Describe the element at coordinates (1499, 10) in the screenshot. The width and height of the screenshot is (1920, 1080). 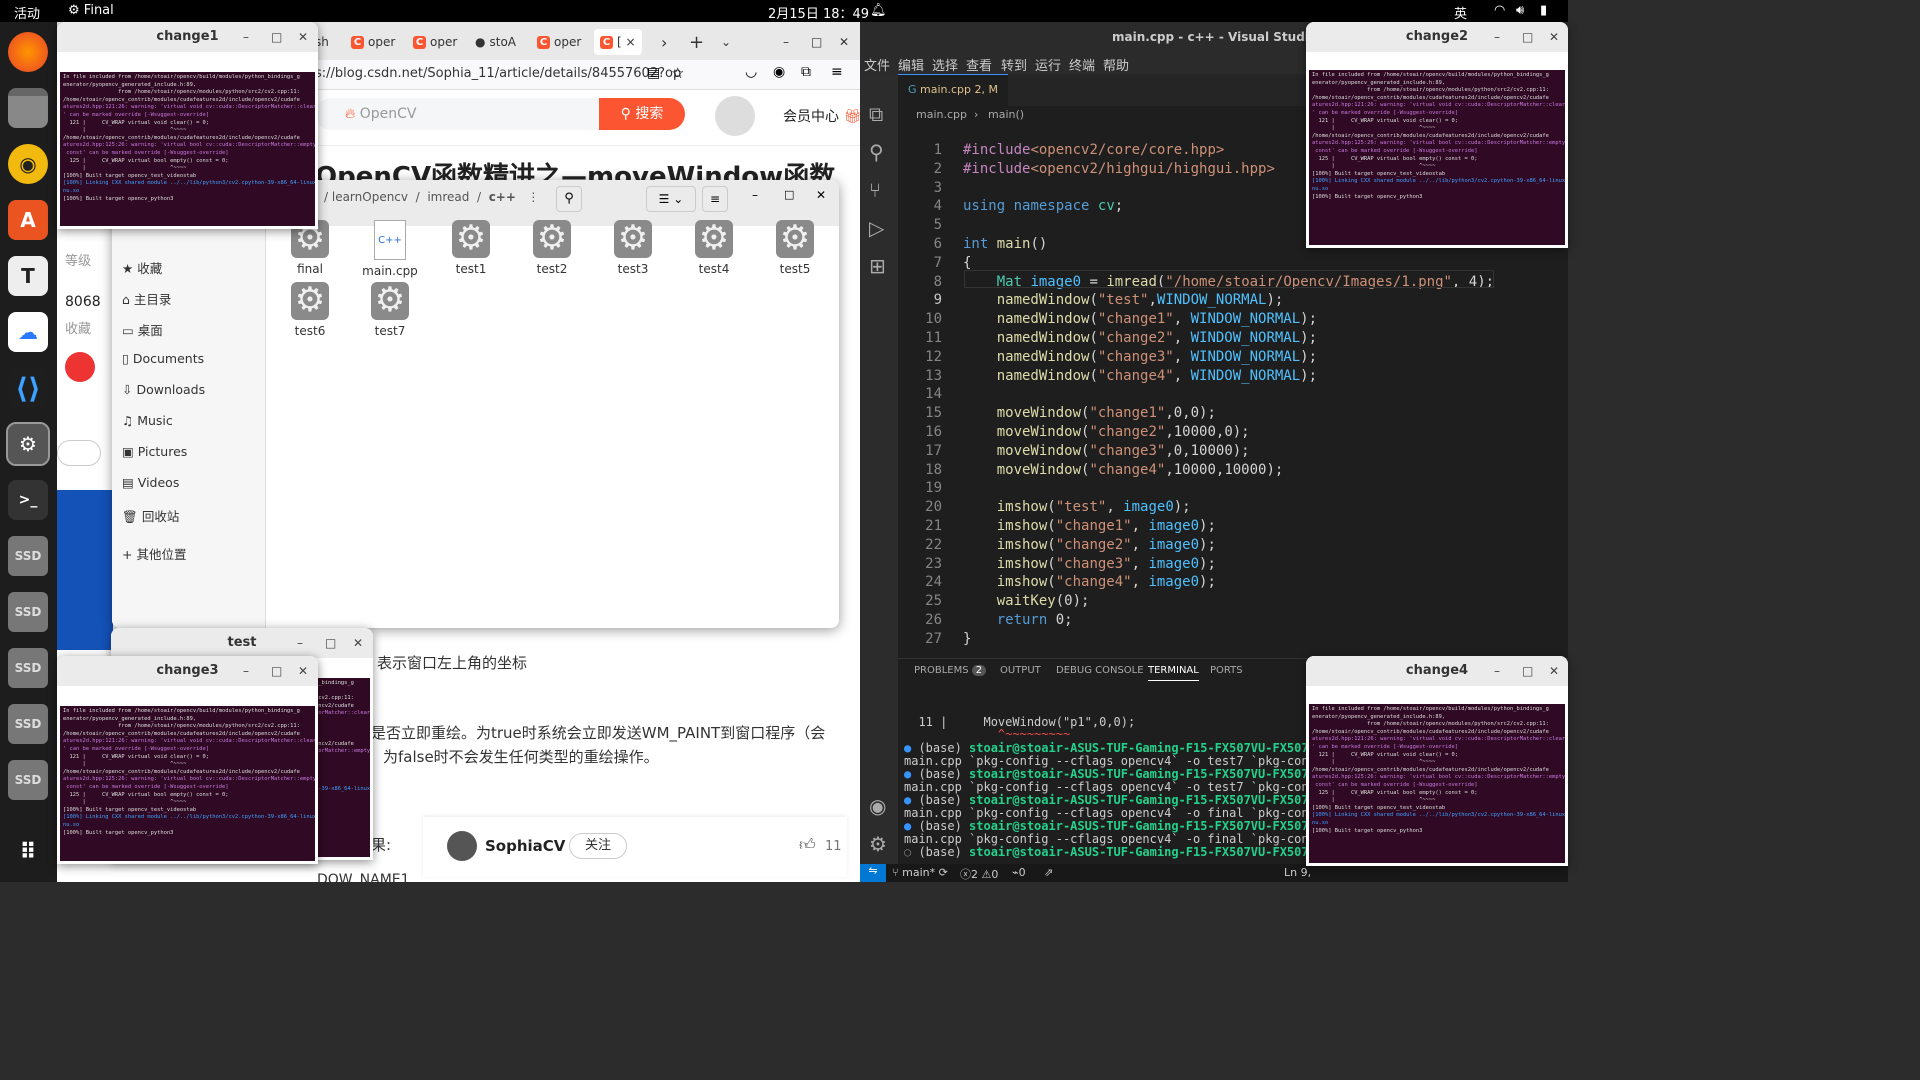
I see `wifi-icon: ◠` at that location.